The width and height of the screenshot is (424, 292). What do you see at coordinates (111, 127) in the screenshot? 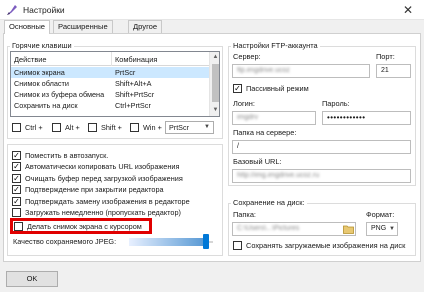
I see `shift-label: Shift +` at bounding box center [111, 127].